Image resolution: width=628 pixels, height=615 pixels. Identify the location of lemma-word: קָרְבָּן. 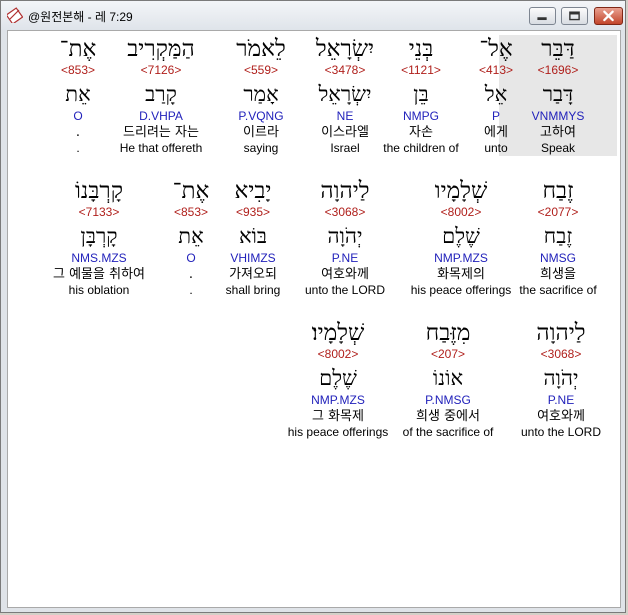
(99, 236).